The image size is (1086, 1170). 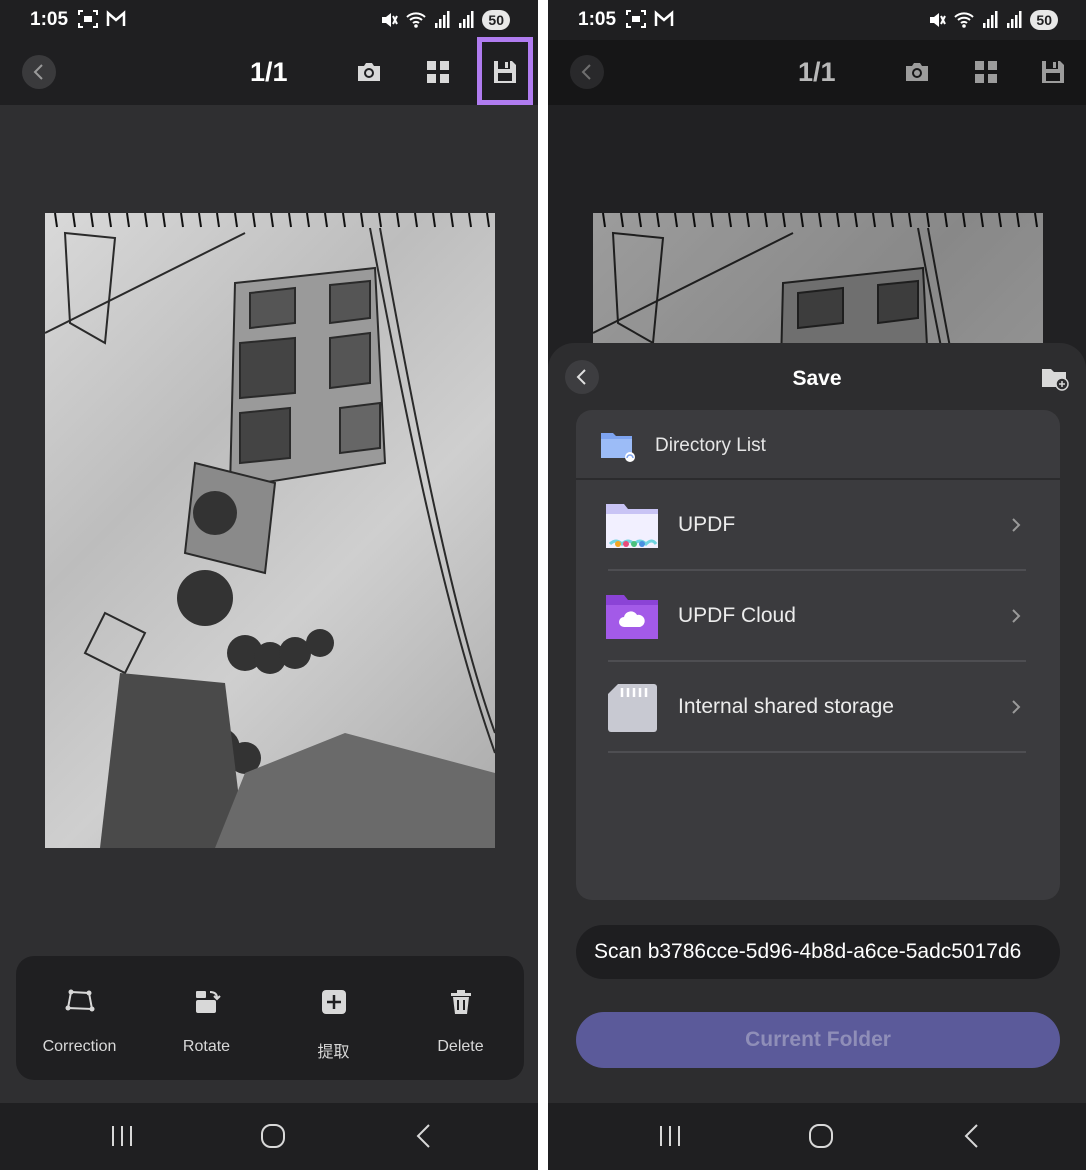 I want to click on save-highlight-box, so click(x=505, y=71).